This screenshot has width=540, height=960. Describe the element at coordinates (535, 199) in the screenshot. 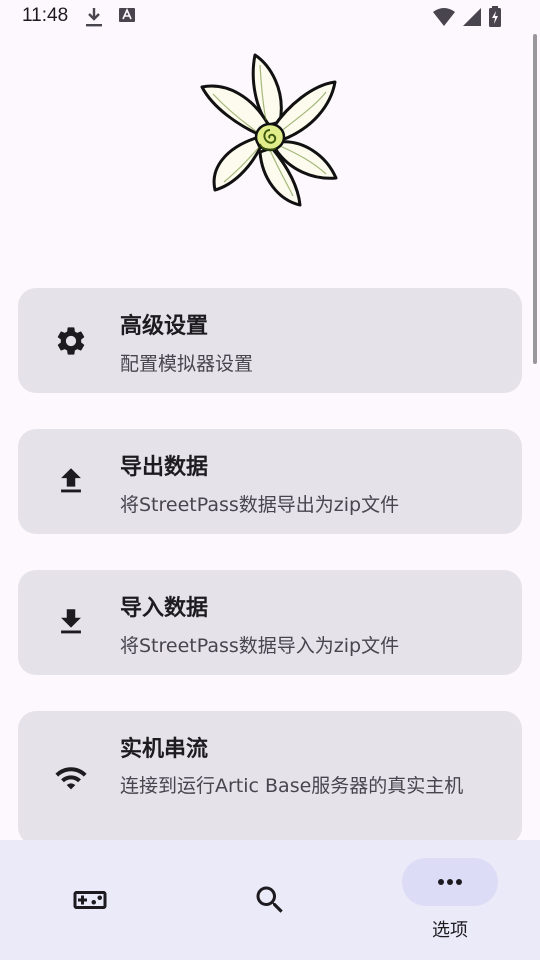

I see `scrollbar` at that location.